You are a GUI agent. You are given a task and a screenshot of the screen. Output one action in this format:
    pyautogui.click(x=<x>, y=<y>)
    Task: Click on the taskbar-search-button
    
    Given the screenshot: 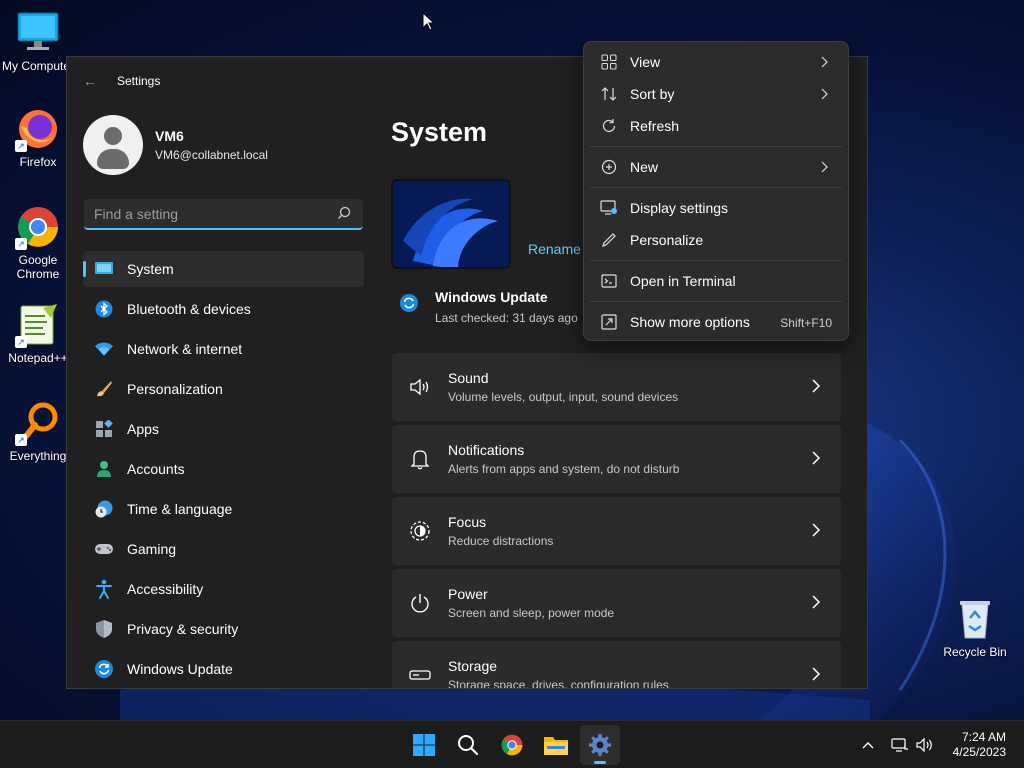 What is the action you would take?
    pyautogui.click(x=468, y=745)
    